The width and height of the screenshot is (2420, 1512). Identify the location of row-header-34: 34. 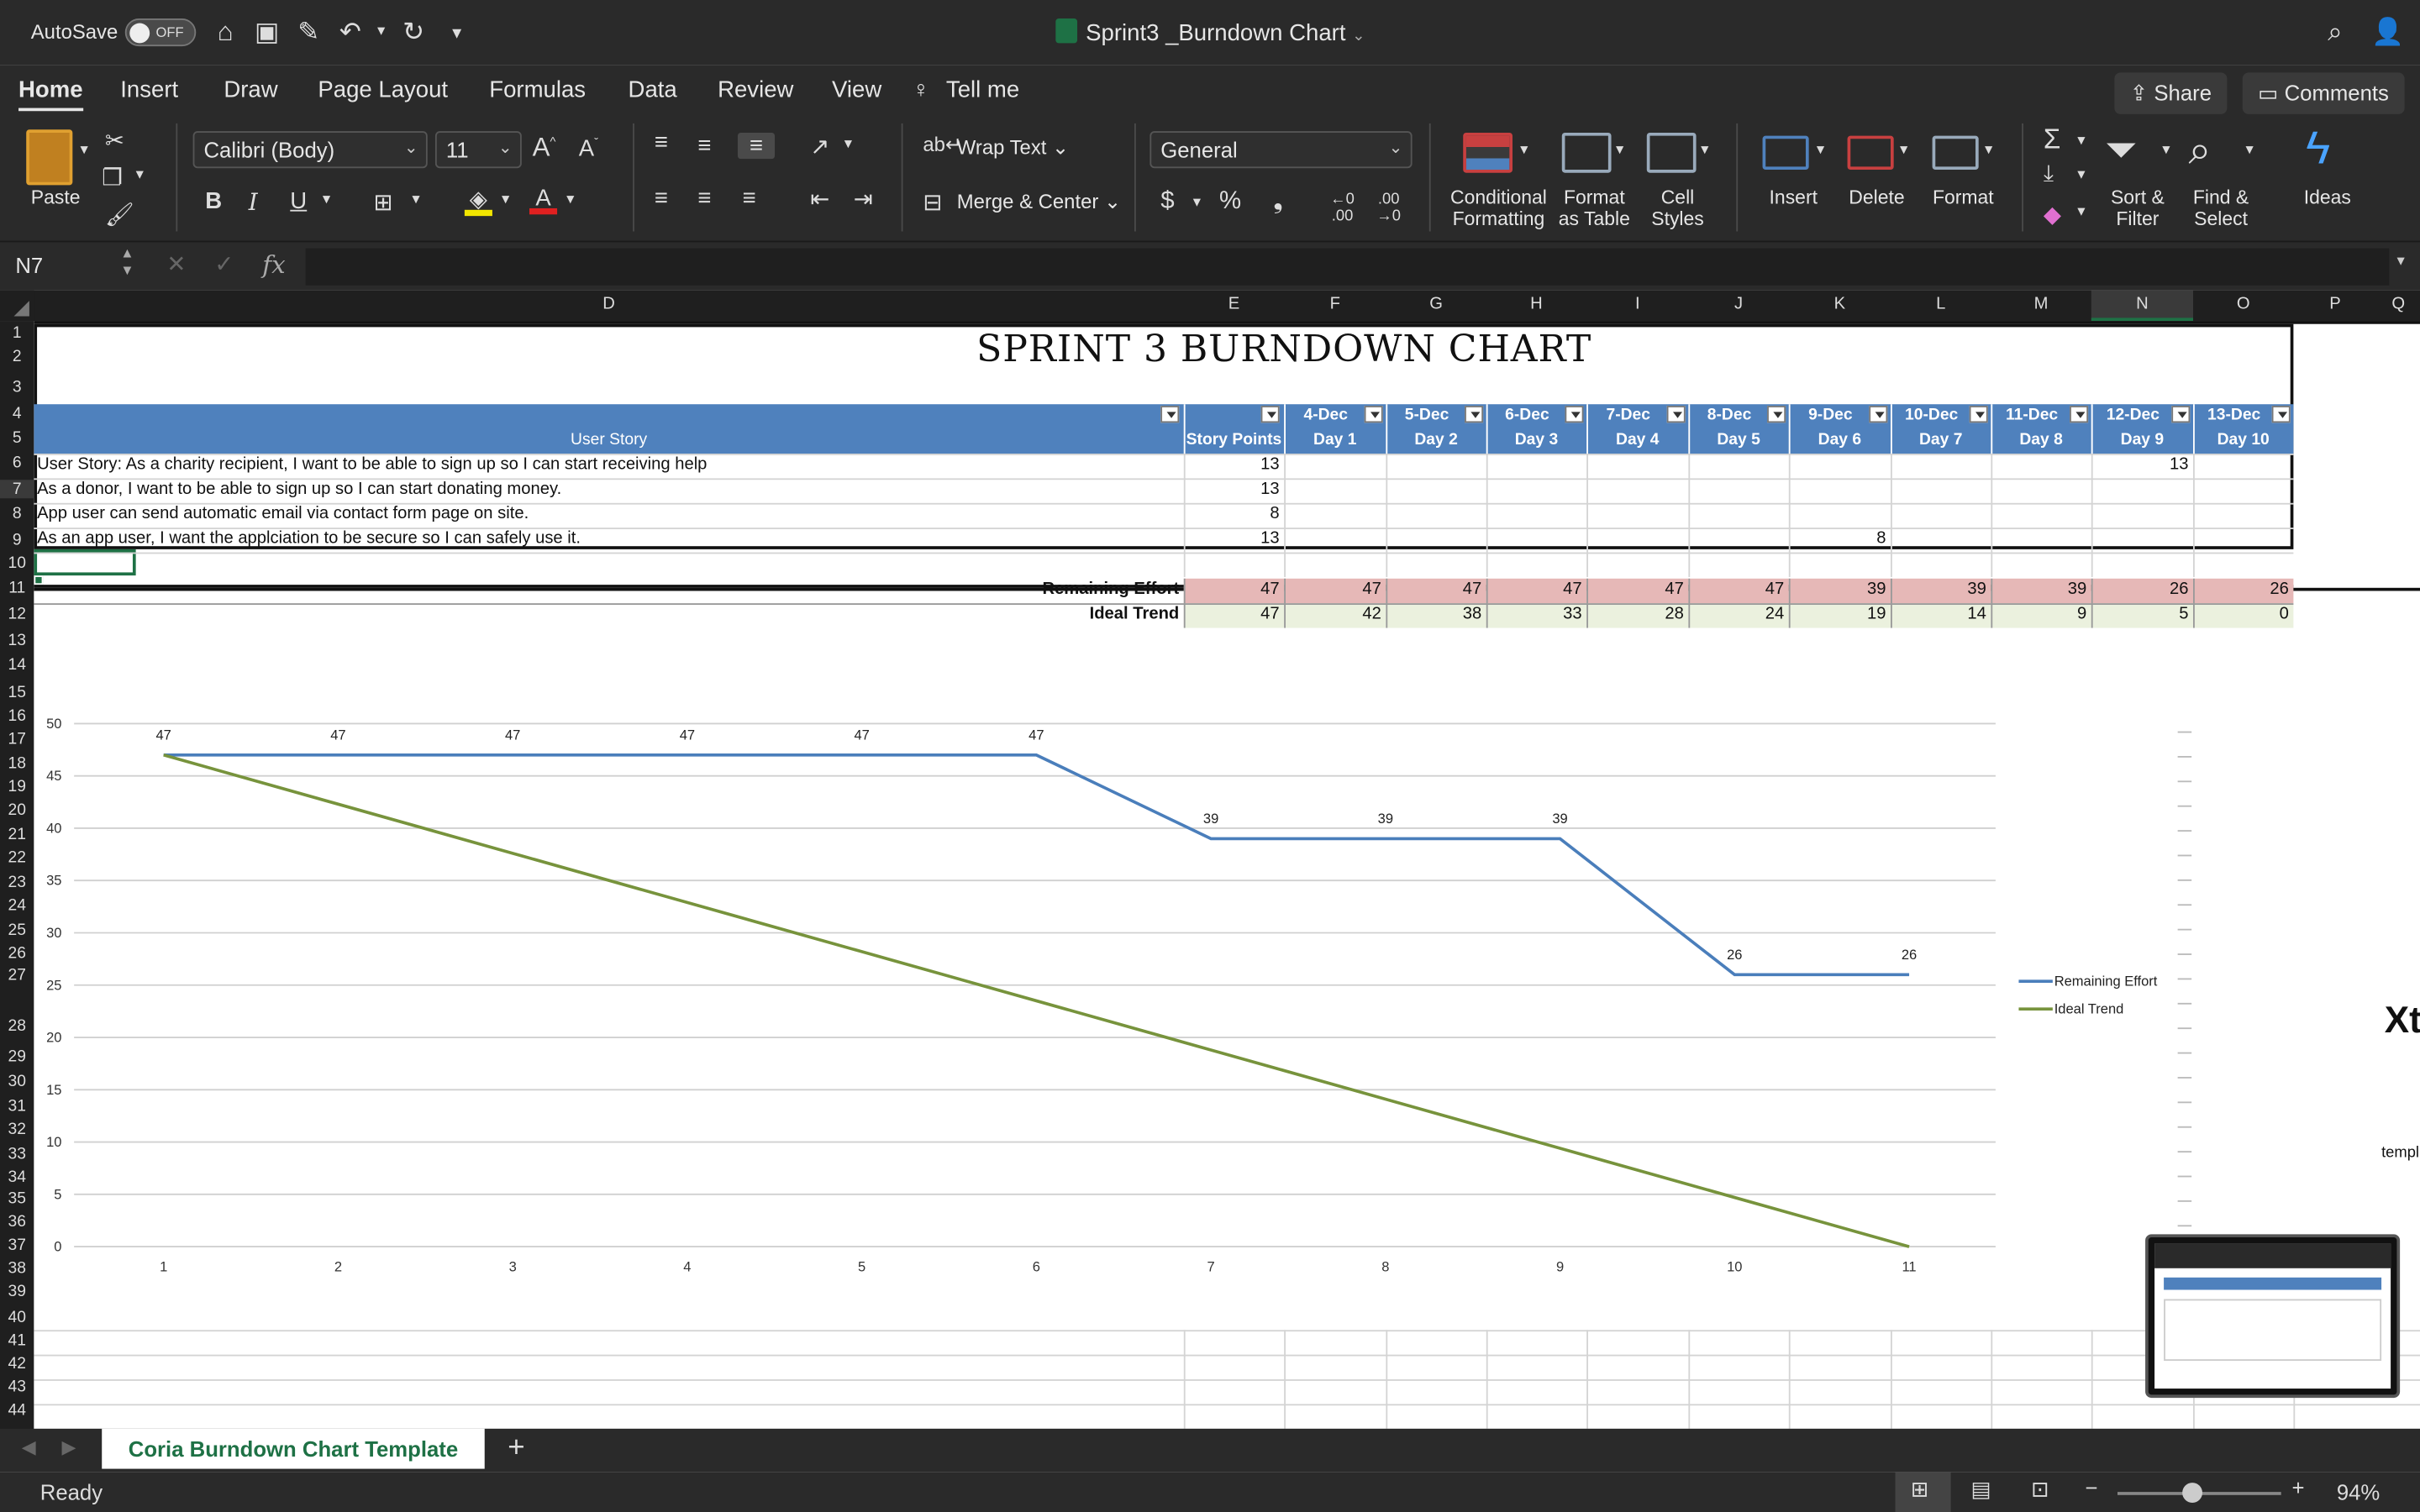
(17, 1177).